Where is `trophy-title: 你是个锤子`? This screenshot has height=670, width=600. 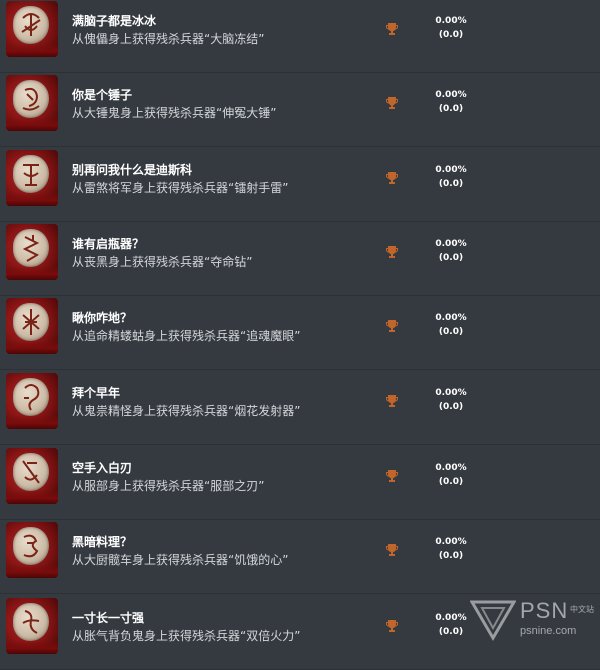 trophy-title: 你是个锤子 is located at coordinates (102, 94).